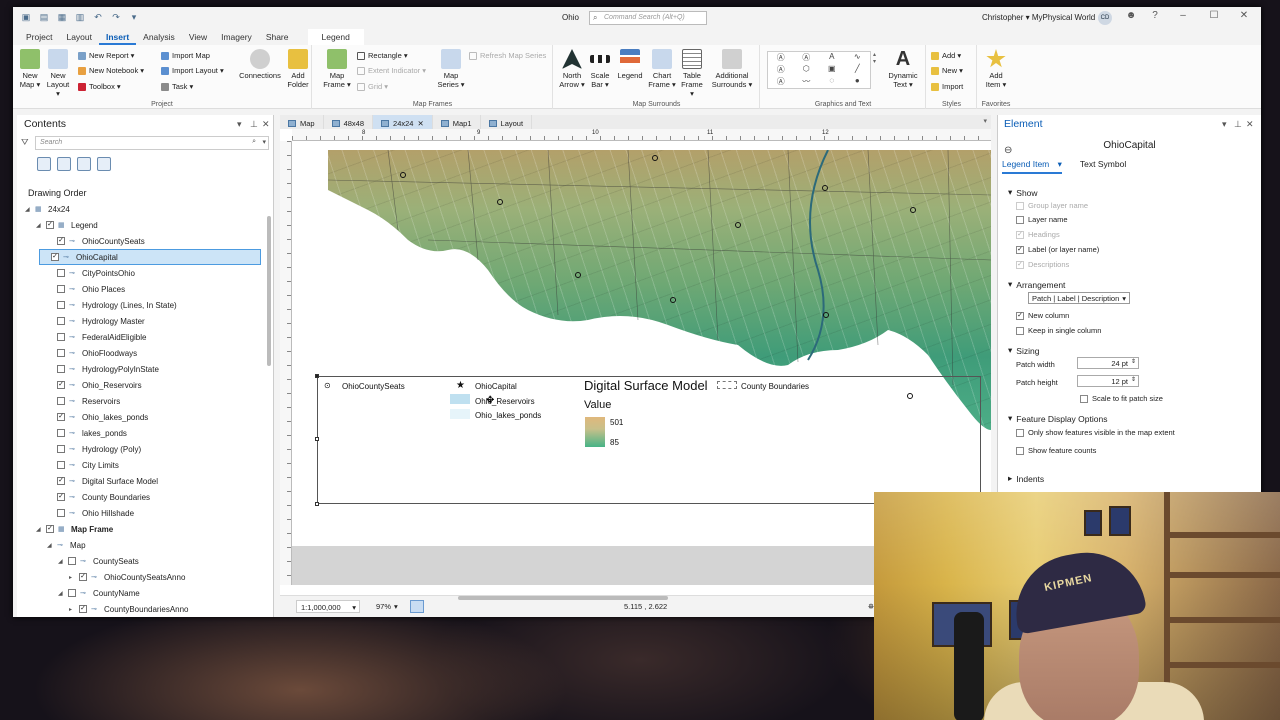  What do you see at coordinates (139, 465) in the screenshot?
I see `layer-tree-item: ⊸ City Limits` at bounding box center [139, 465].